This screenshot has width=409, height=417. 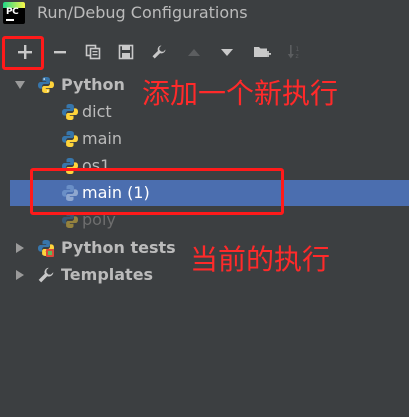 I want to click on edit-defaults-button, so click(x=159, y=52).